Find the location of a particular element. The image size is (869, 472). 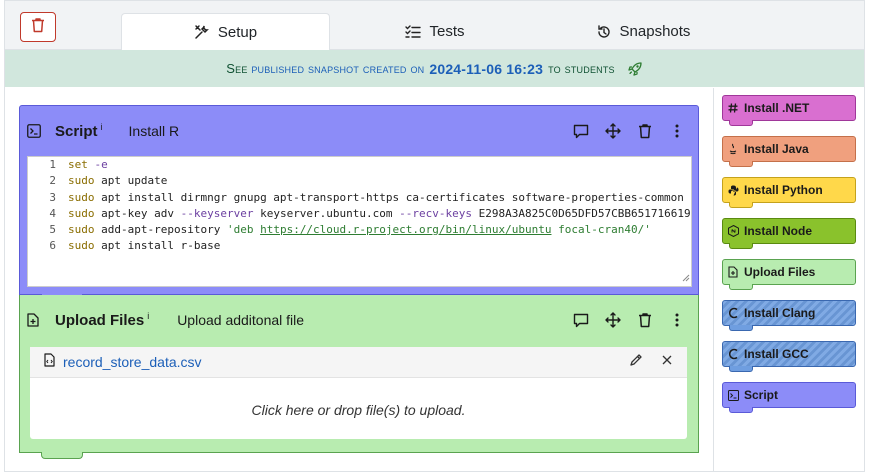

tab-setup: Setup is located at coordinates (225, 31).